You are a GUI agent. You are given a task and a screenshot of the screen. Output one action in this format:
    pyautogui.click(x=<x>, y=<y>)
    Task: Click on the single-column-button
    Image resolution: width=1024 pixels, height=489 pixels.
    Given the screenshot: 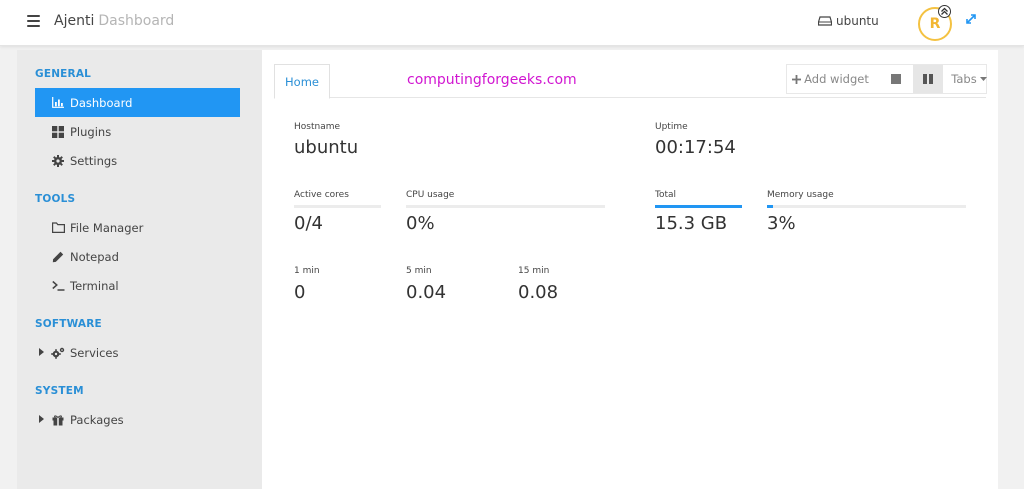 What is the action you would take?
    pyautogui.click(x=896, y=79)
    